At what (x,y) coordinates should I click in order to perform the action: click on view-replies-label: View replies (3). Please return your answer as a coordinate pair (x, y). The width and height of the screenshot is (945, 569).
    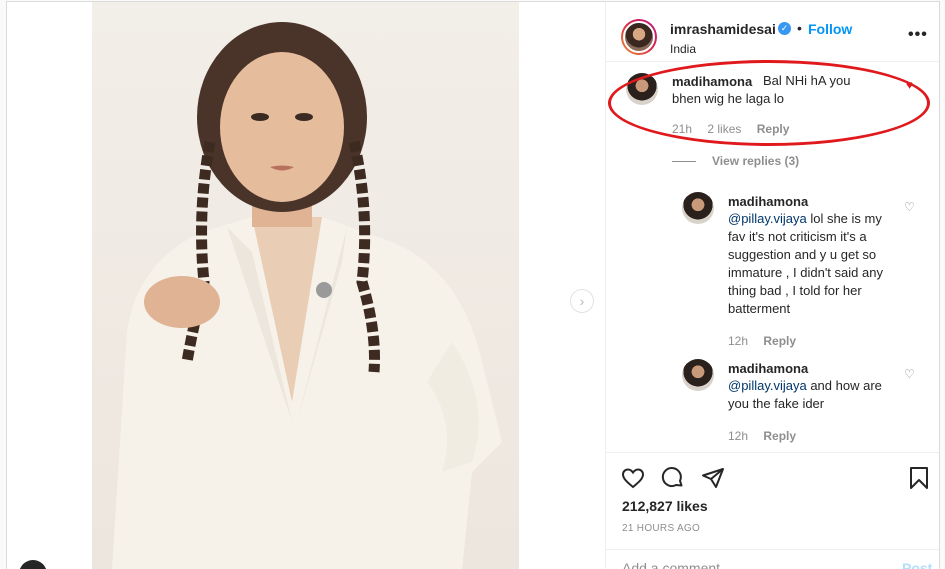
    Looking at the image, I should click on (756, 161).